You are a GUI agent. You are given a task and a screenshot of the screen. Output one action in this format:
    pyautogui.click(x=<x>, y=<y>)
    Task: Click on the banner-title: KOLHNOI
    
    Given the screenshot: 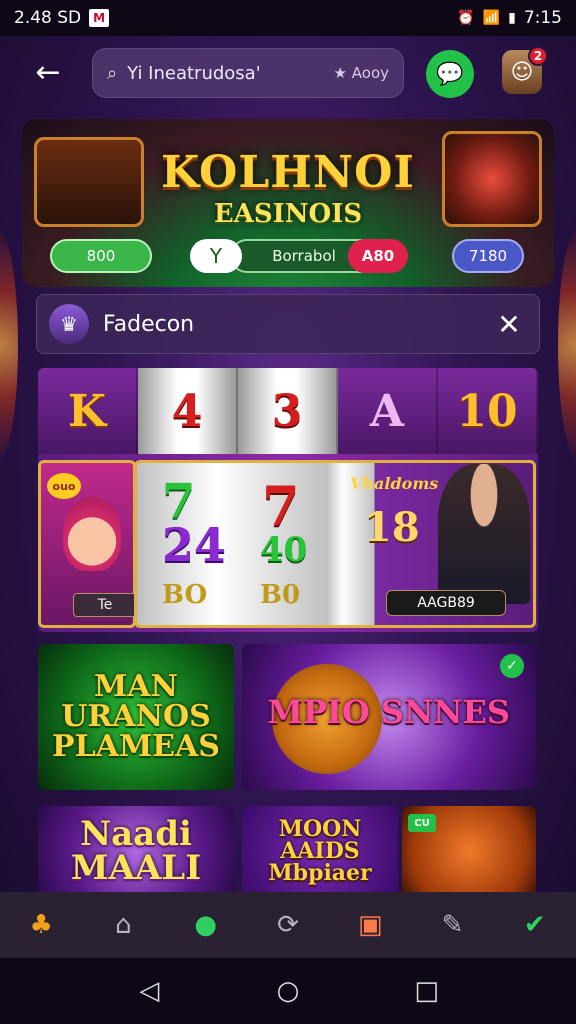 What is the action you would take?
    pyautogui.click(x=288, y=172)
    